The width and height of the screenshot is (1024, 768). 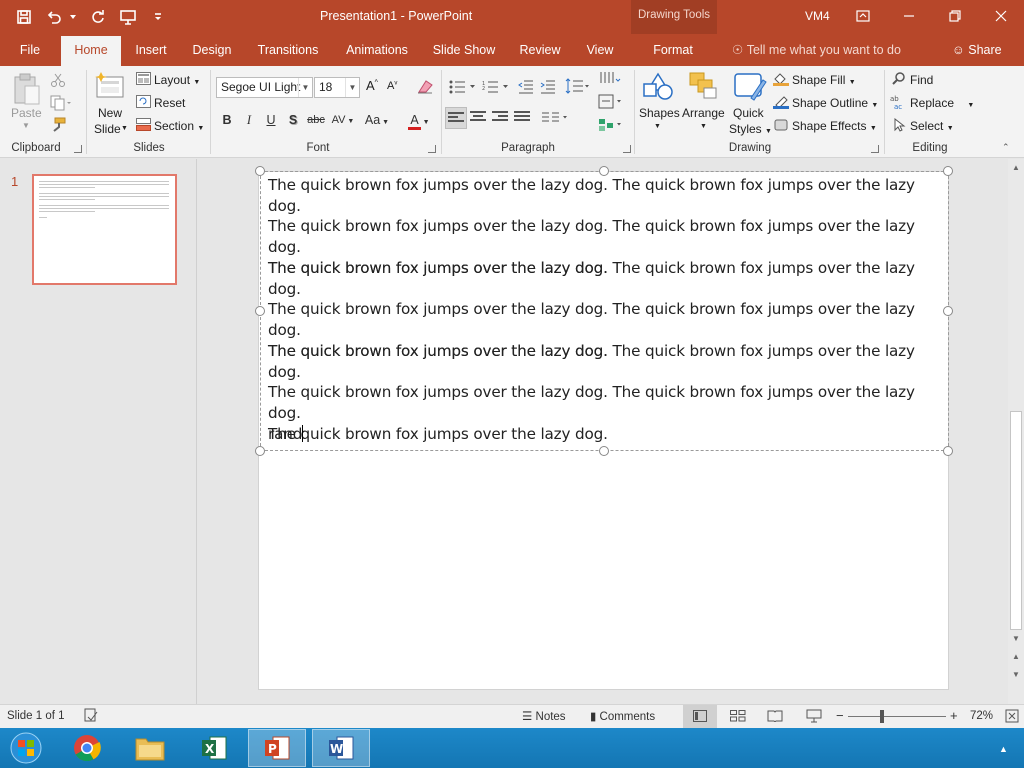 What do you see at coordinates (703, 113) in the screenshot?
I see `arrange-button: Arrange` at bounding box center [703, 113].